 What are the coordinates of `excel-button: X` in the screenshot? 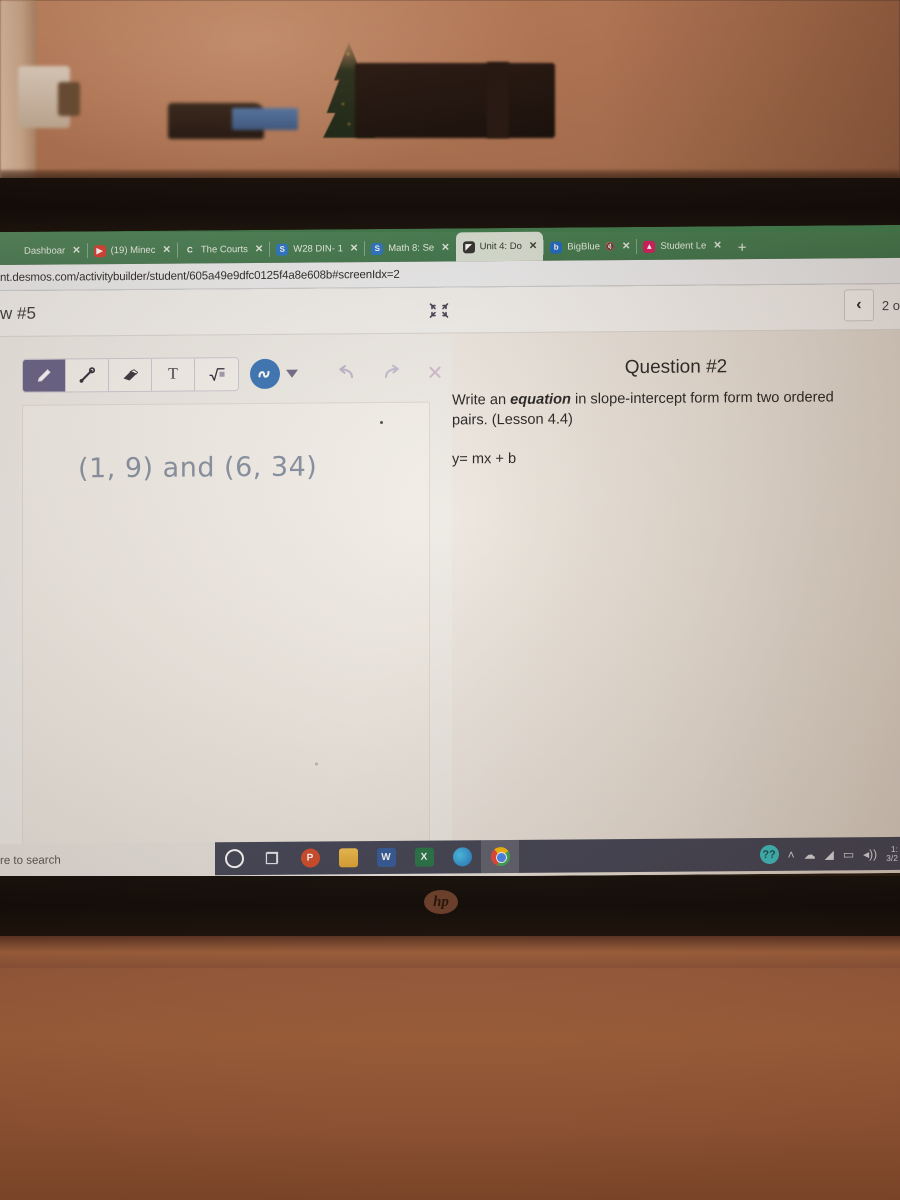 It's located at (424, 857).